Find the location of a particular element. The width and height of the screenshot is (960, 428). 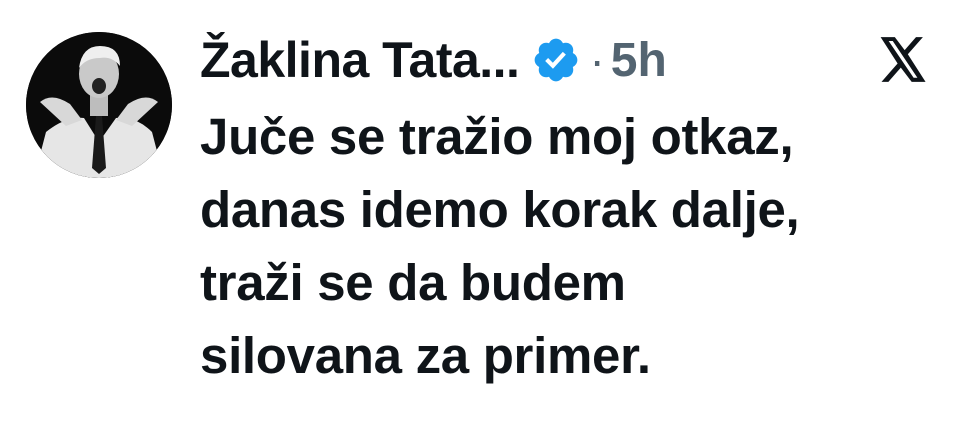

timestamp: 5h is located at coordinates (639, 60).